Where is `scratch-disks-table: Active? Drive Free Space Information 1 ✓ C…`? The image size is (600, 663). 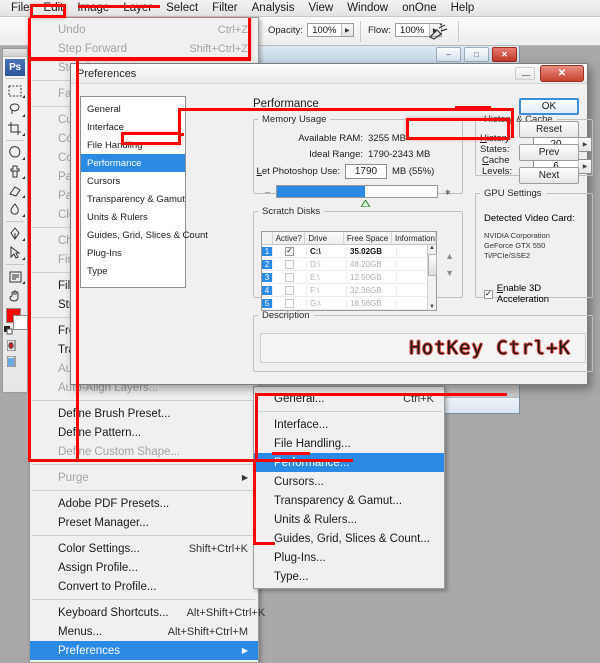
scratch-disks-table: Active? Drive Free Space Information 1 ✓ C… is located at coordinates (349, 271).